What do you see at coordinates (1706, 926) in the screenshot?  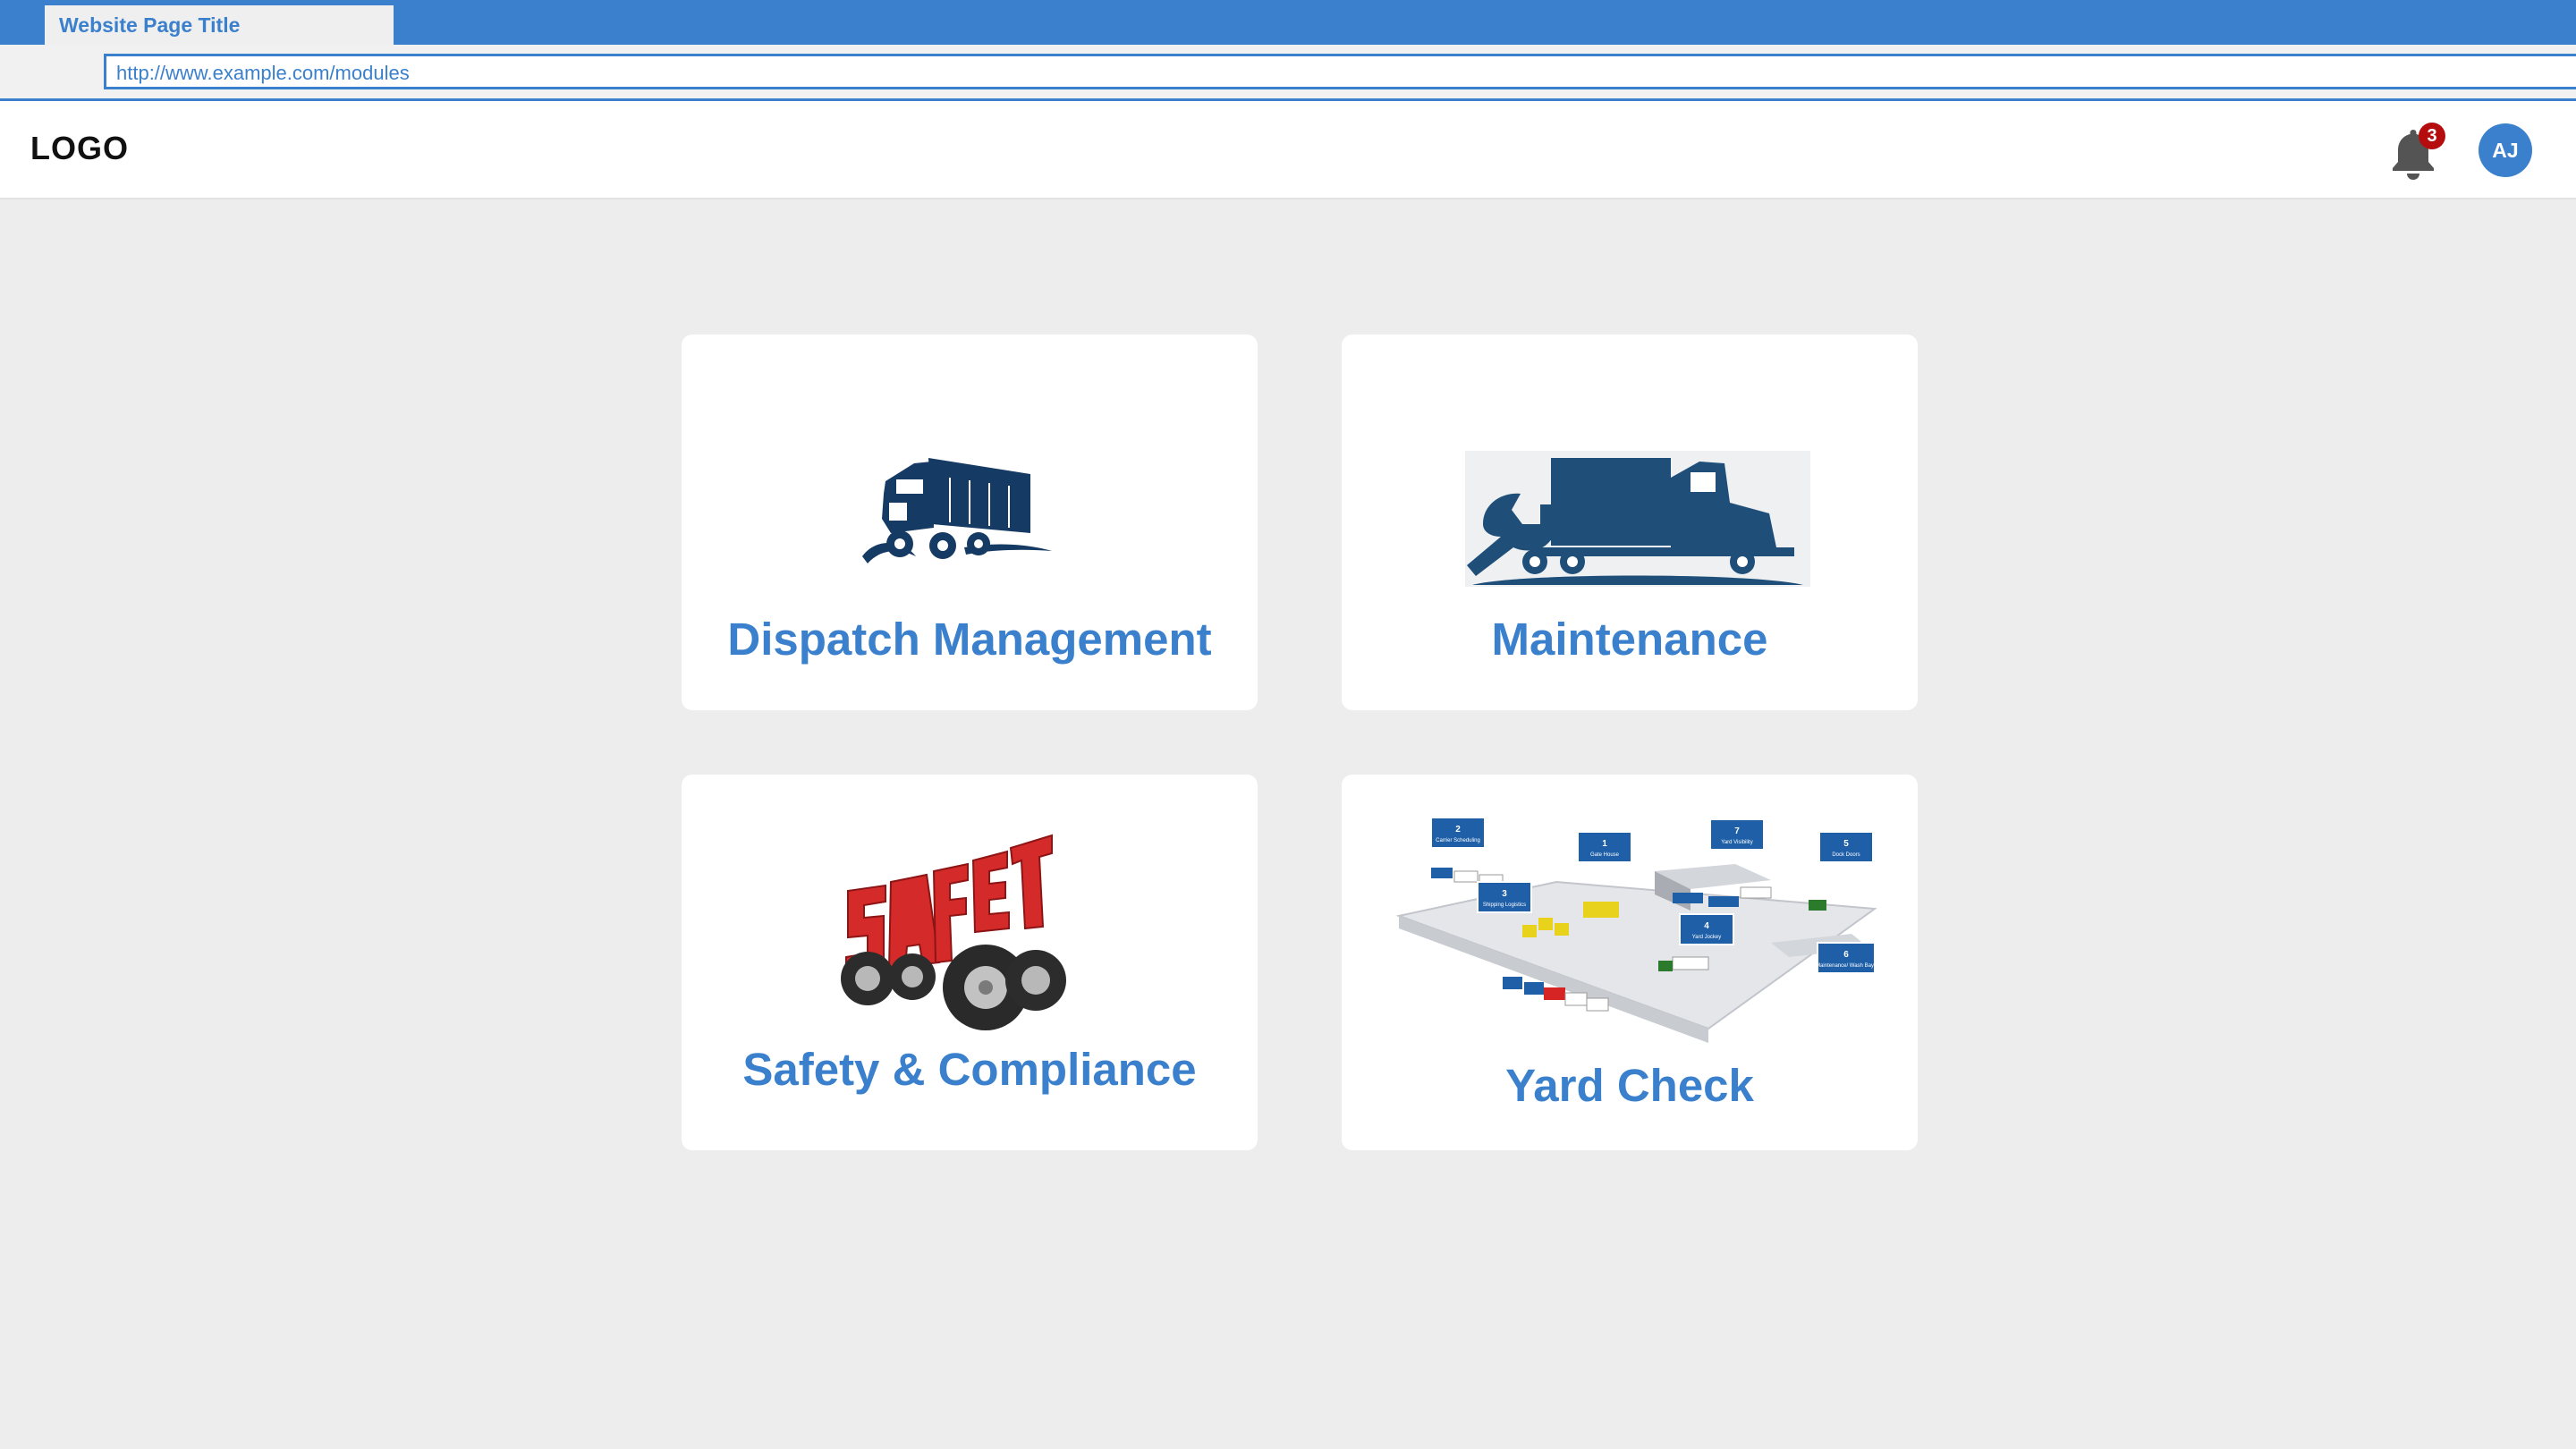 I see `yard-sign-number: 4` at bounding box center [1706, 926].